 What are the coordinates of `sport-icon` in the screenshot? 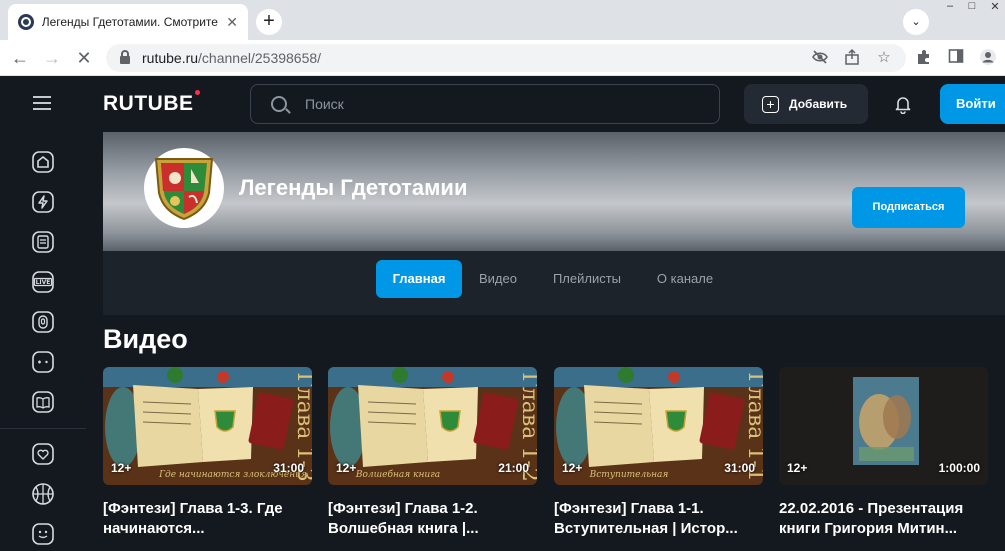 It's located at (43, 322).